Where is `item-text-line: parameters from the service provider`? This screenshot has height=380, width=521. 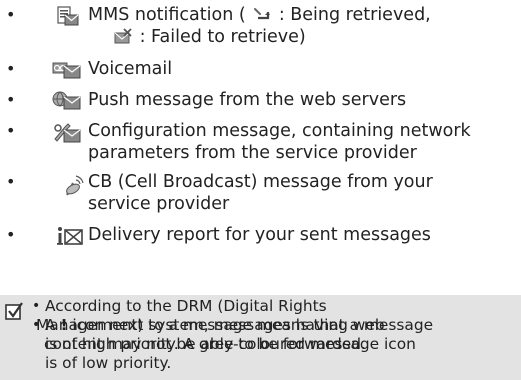 item-text-line: parameters from the service provider is located at coordinates (252, 153).